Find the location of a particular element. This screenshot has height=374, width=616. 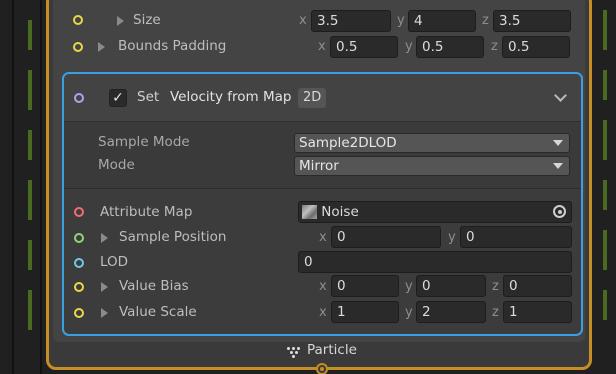

sample-mode-dropdown: Sample2DLOD is located at coordinates (432, 143).